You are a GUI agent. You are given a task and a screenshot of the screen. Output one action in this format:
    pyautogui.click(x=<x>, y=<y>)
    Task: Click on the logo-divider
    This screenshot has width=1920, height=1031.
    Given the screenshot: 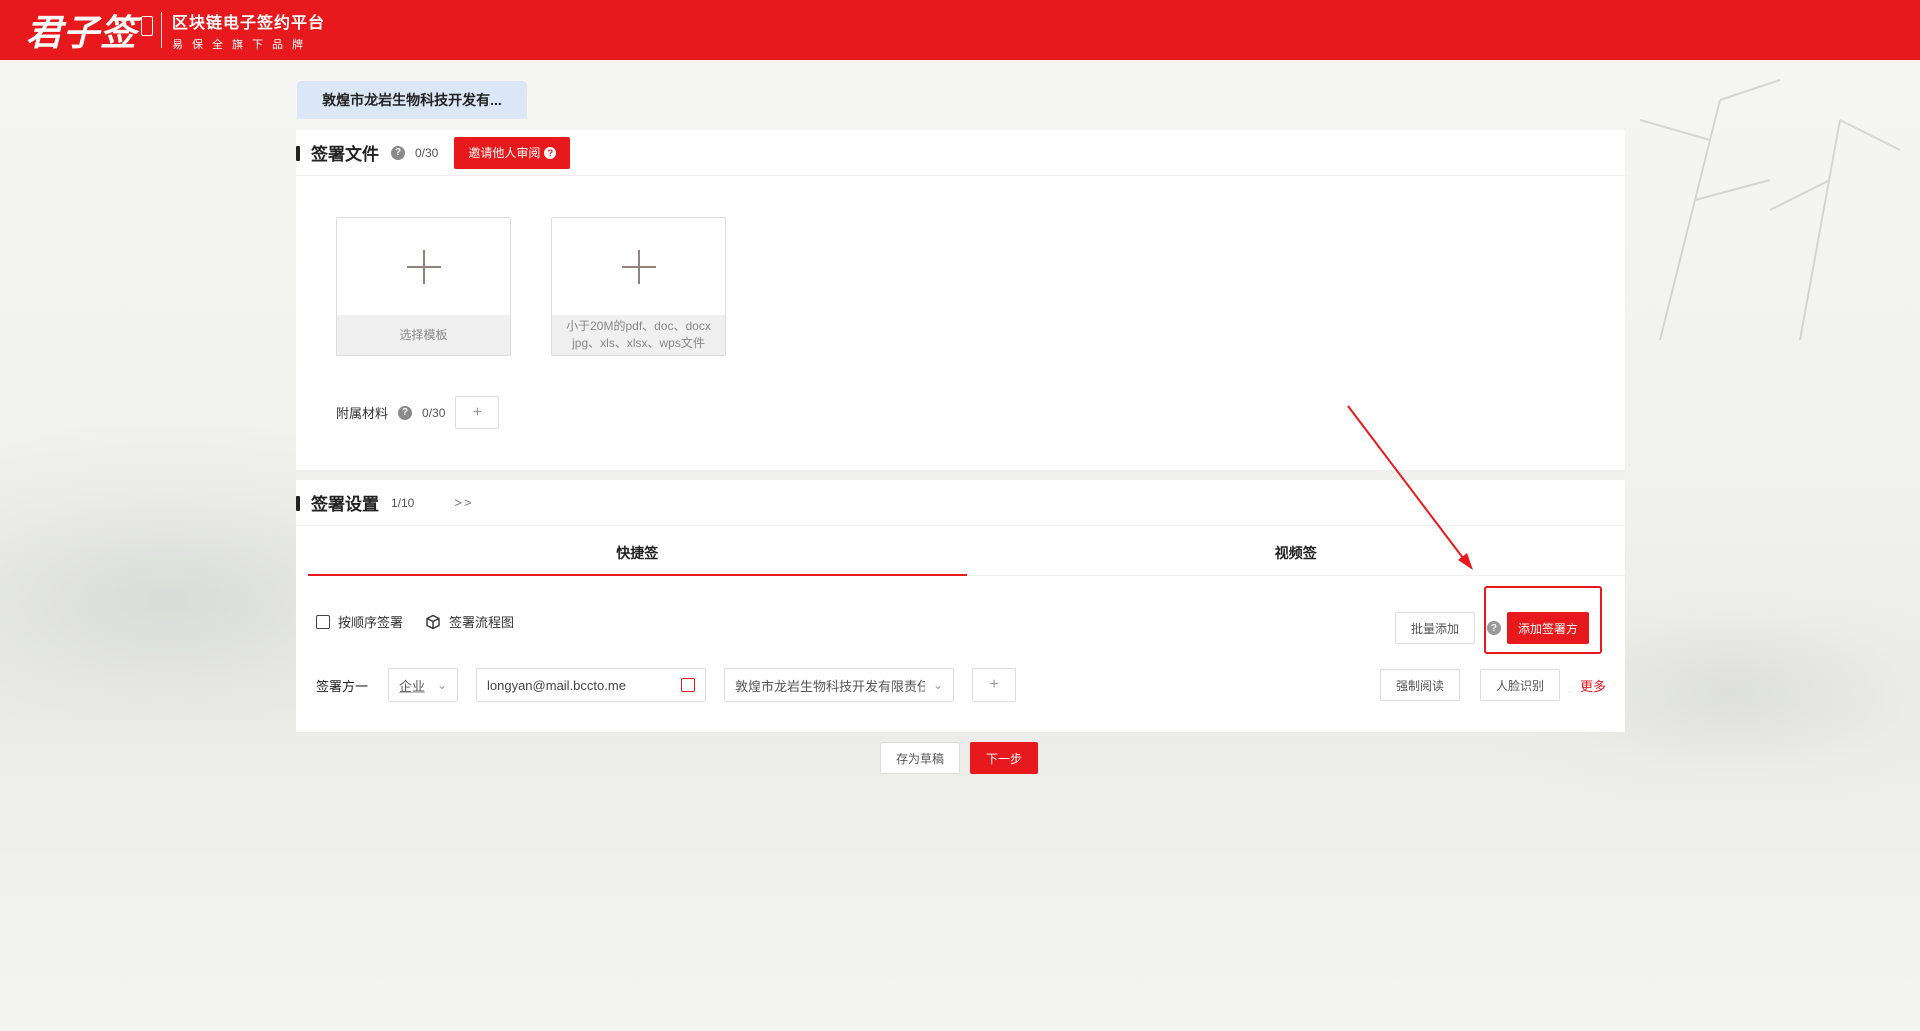 What is the action you would take?
    pyautogui.click(x=162, y=30)
    